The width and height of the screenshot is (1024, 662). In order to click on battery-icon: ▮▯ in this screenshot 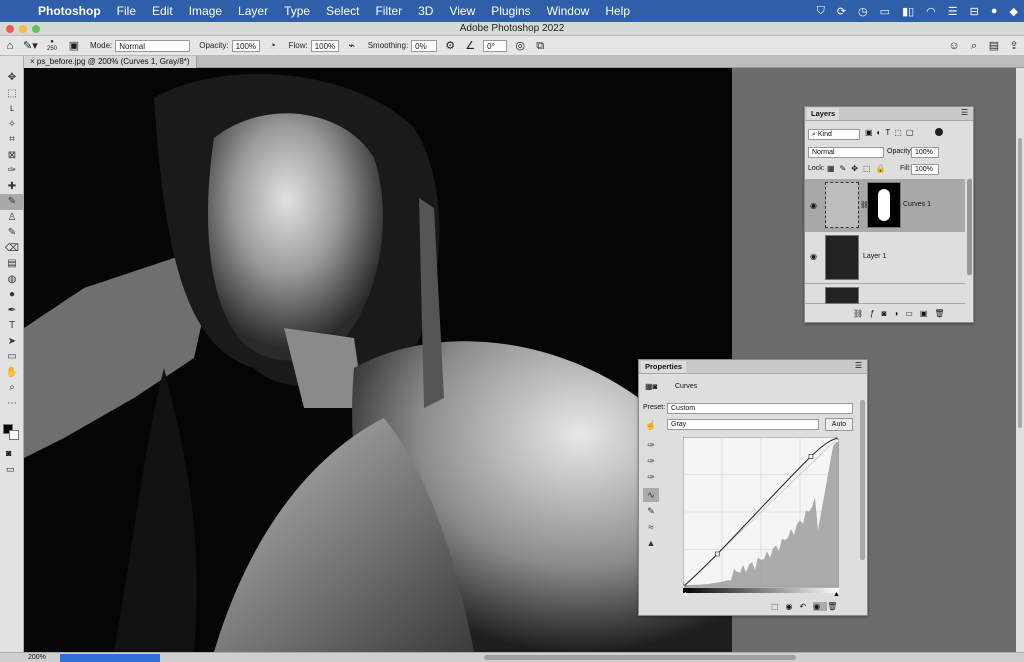, I will do `click(908, 11)`.